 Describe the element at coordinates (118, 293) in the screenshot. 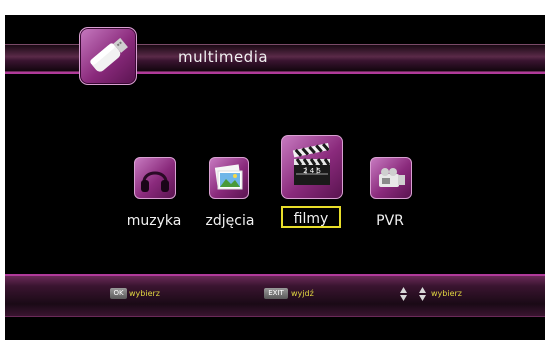

I see `ok-key-badge: OK` at that location.